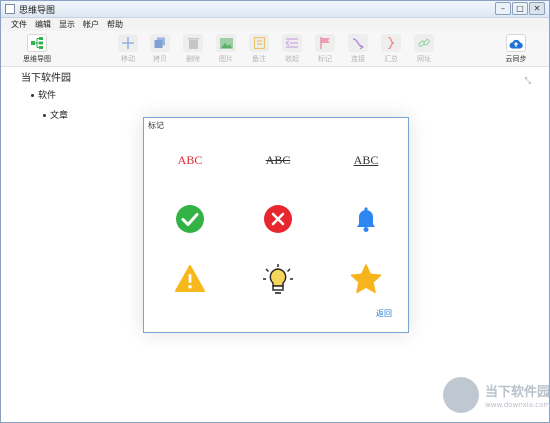 The width and height of the screenshot is (550, 423). What do you see at coordinates (91, 24) in the screenshot?
I see `menu-account: 帐户` at bounding box center [91, 24].